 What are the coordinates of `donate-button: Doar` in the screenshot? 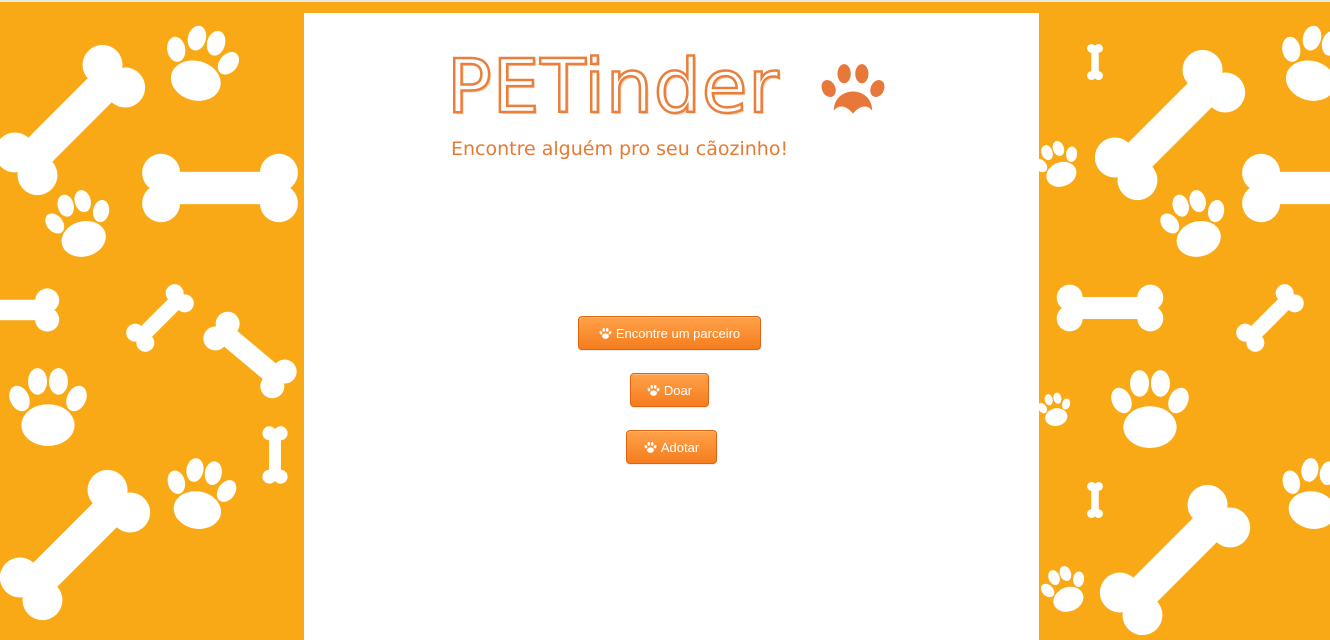 It's located at (669, 390).